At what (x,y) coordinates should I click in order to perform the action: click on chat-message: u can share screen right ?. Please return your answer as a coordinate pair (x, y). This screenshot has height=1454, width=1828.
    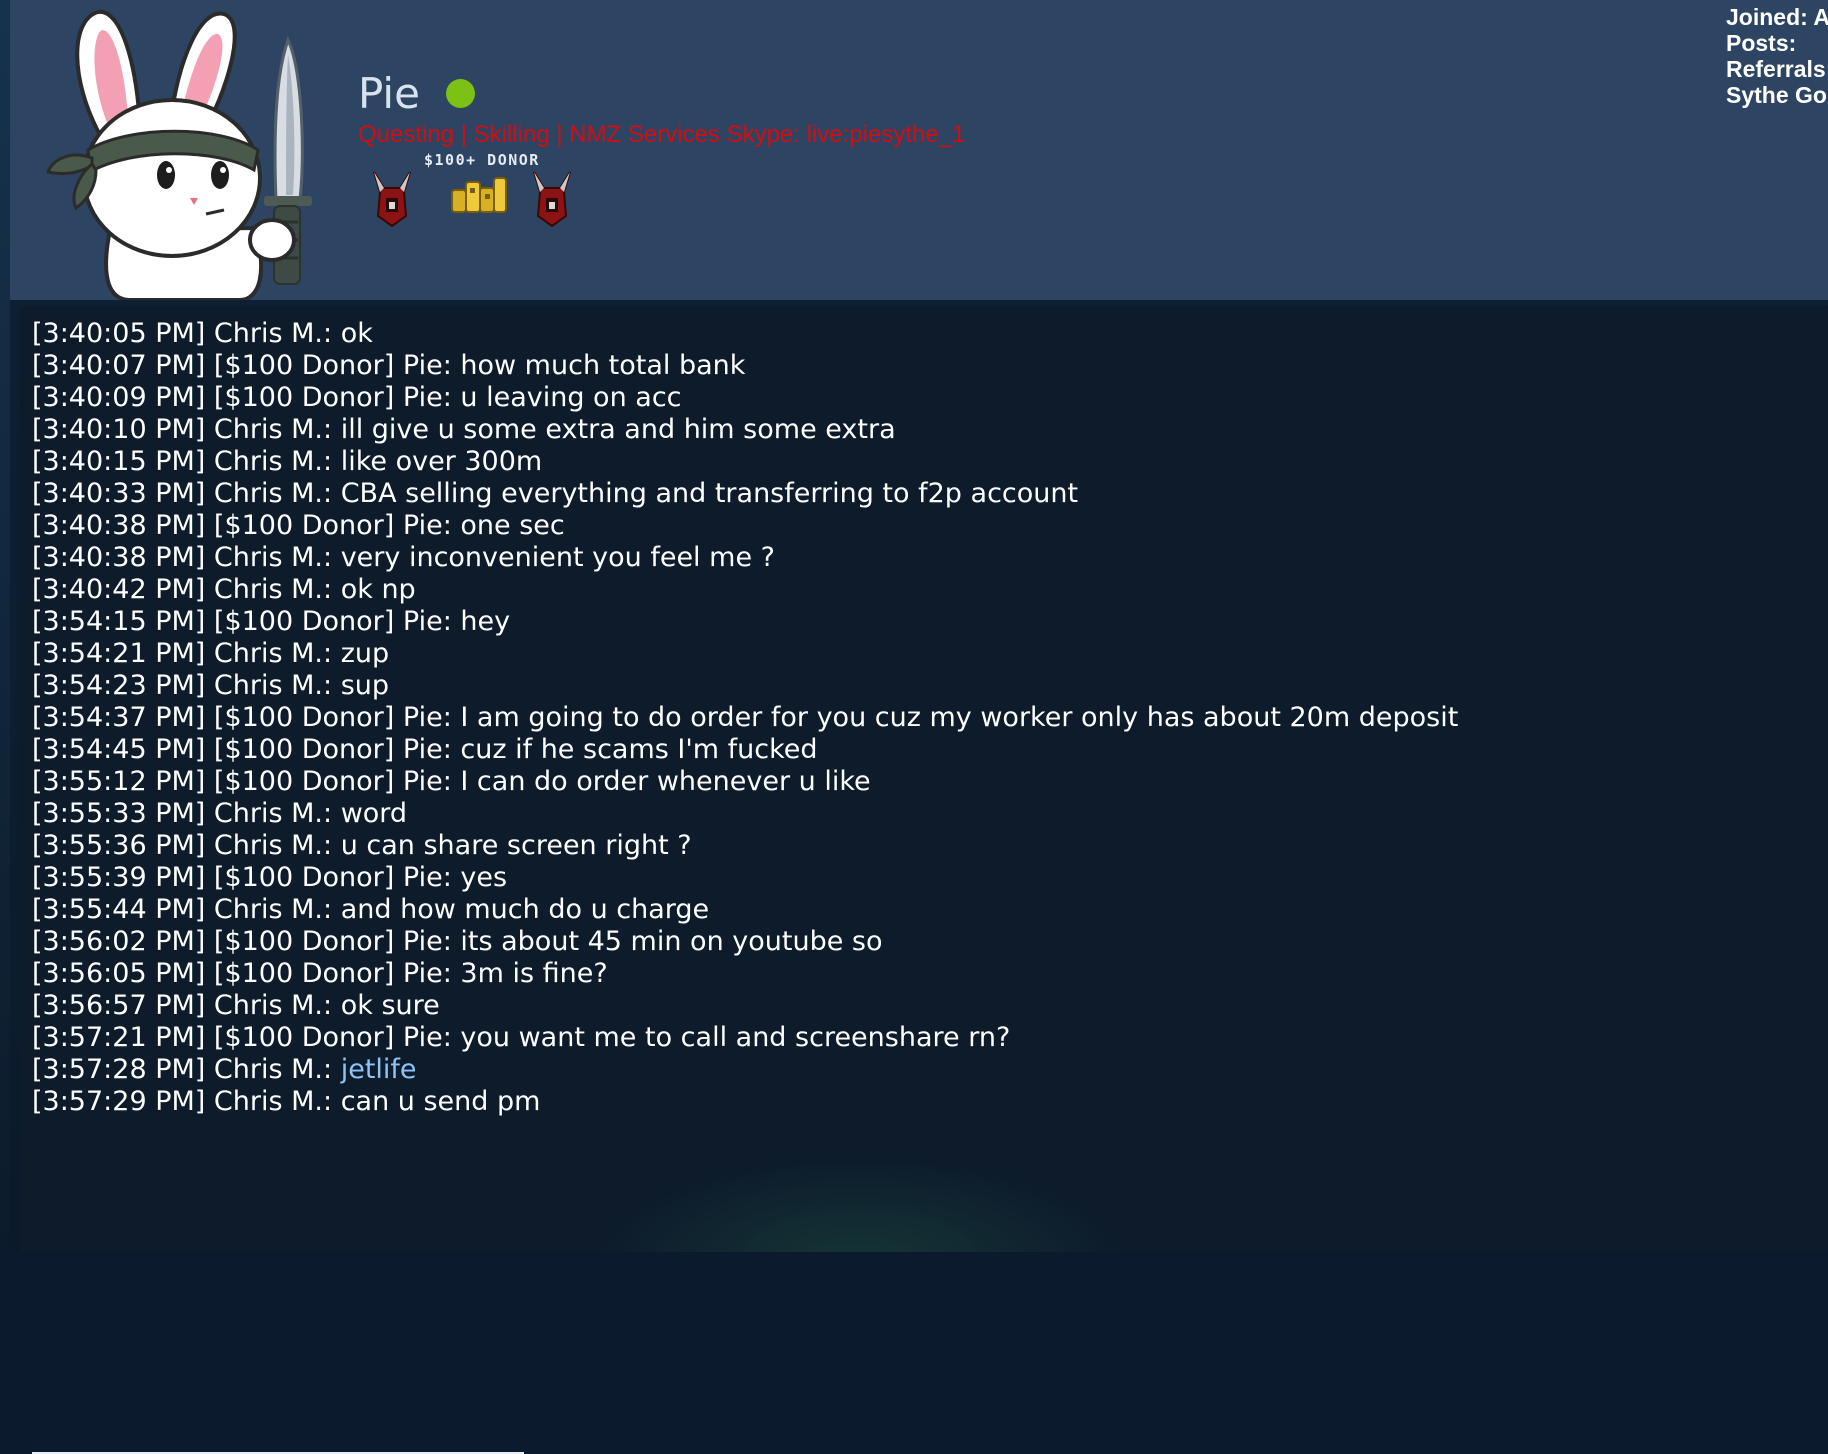
    Looking at the image, I should click on (516, 845).